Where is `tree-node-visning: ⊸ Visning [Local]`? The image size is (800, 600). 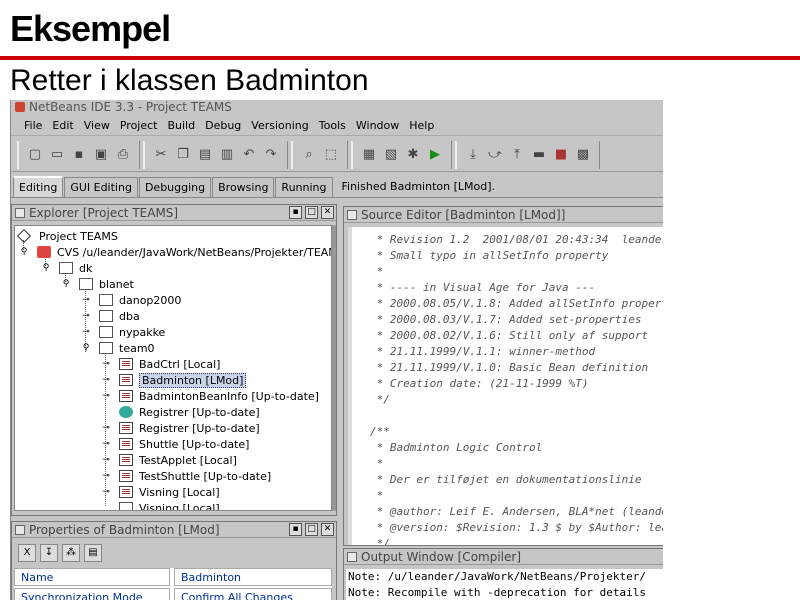
tree-node-visning: ⊸ Visning [Local] is located at coordinates (160, 492).